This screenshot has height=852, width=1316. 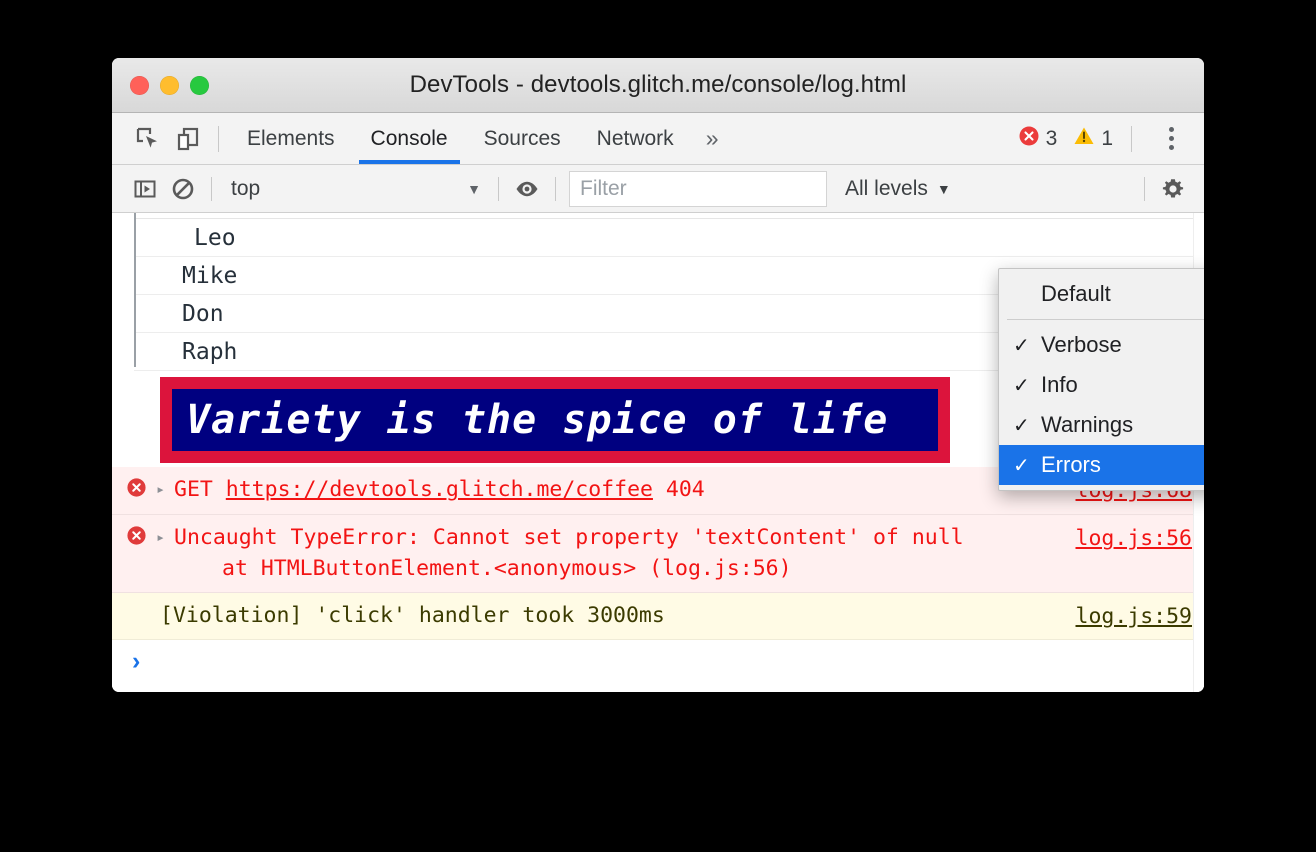 I want to click on console-toolbar: top ▼ Filter All levels ▼, so click(x=658, y=189).